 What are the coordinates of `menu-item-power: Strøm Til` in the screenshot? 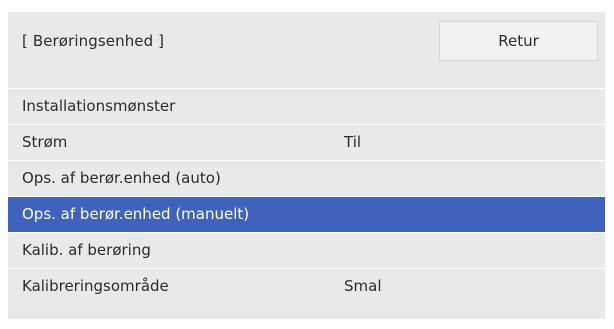 It's located at (306, 142).